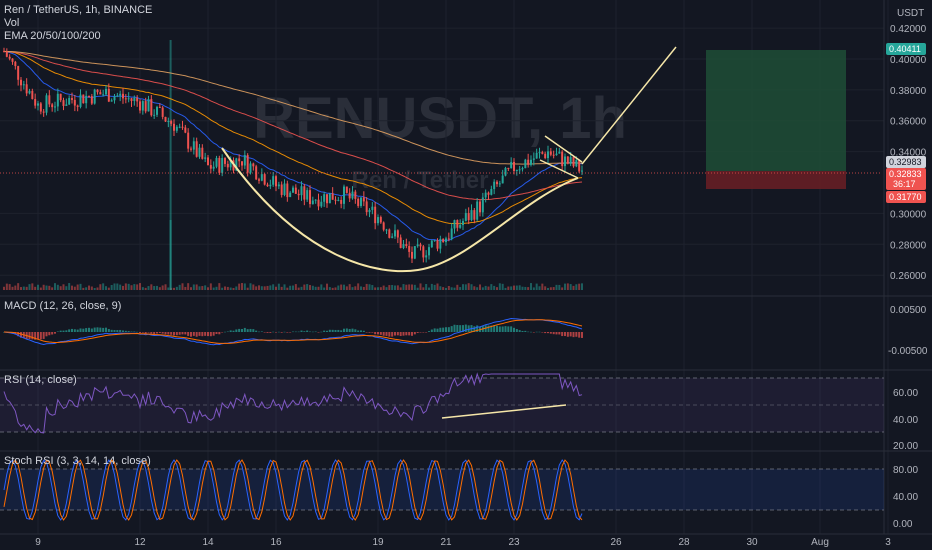 This screenshot has width=932, height=550. Describe the element at coordinates (40, 380) in the screenshot. I see `rsi-legend: RSI (14, close)` at that location.